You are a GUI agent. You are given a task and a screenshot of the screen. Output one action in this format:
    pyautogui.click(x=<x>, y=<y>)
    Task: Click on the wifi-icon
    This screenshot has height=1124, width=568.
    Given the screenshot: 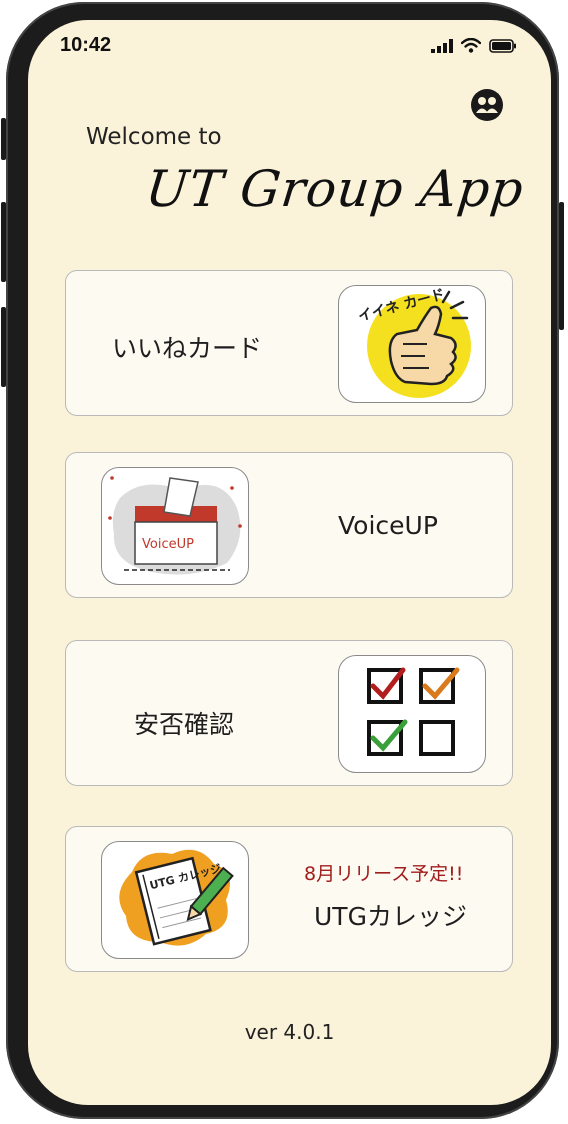 What is the action you would take?
    pyautogui.click(x=471, y=45)
    